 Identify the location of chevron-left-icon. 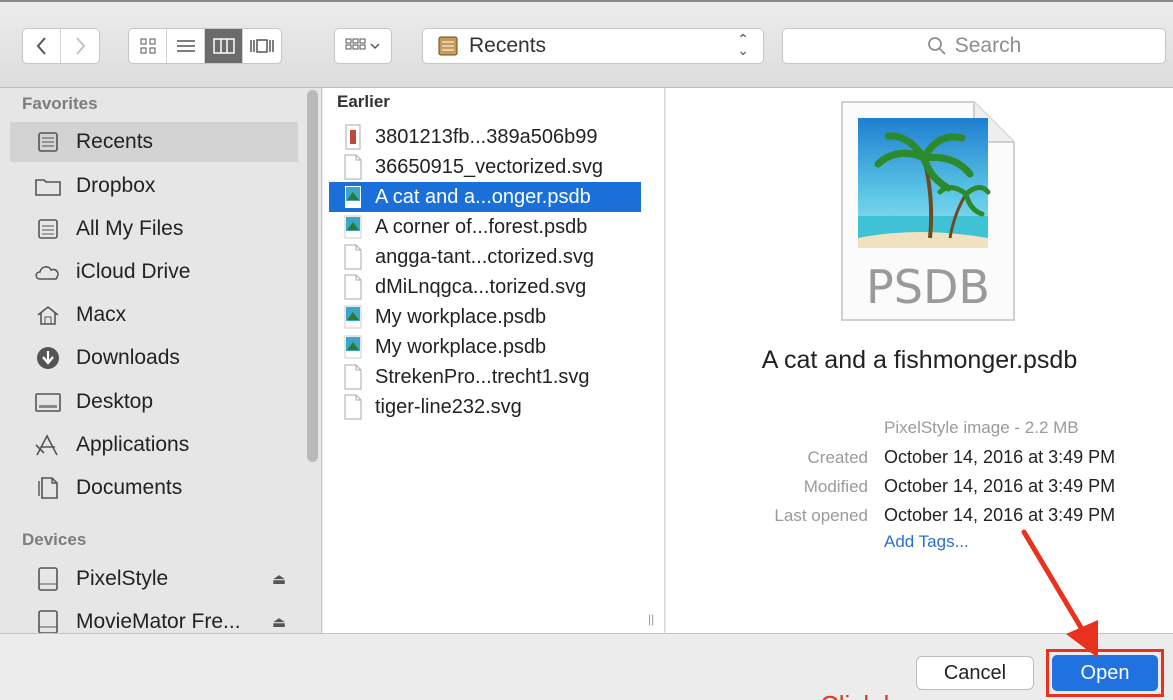
(41, 46).